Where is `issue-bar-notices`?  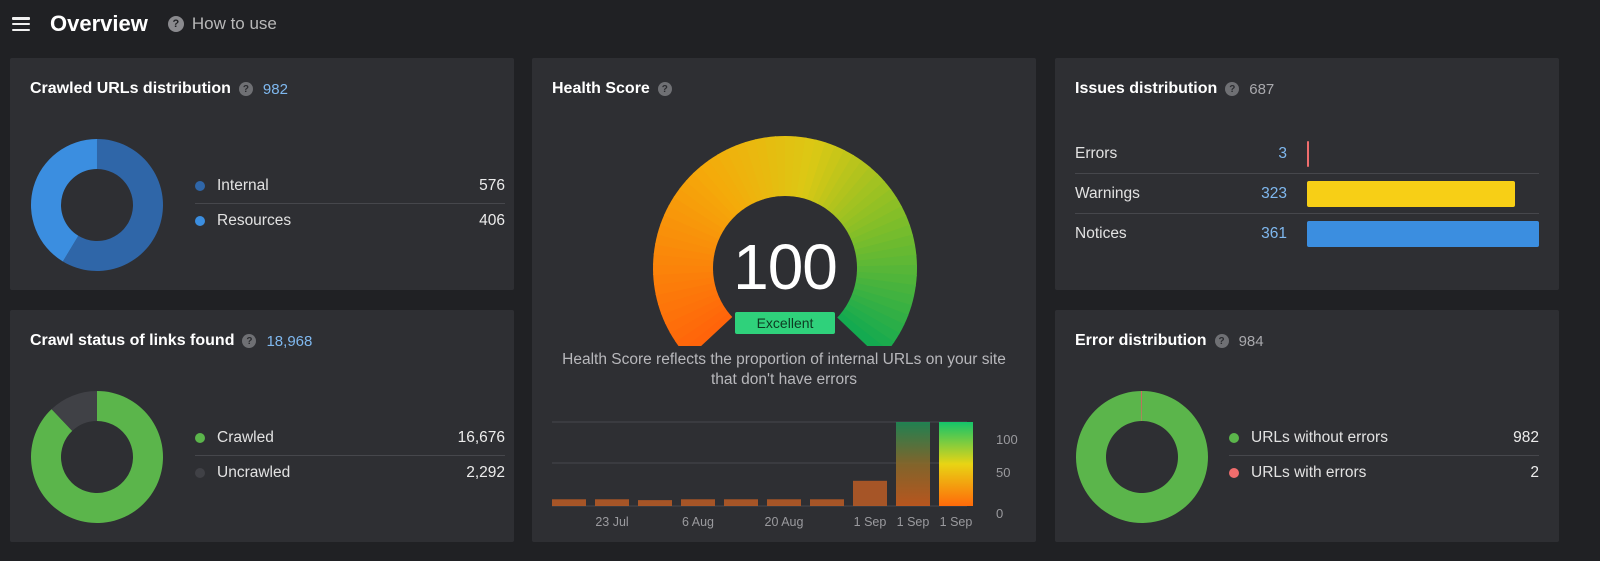
issue-bar-notices is located at coordinates (1423, 234).